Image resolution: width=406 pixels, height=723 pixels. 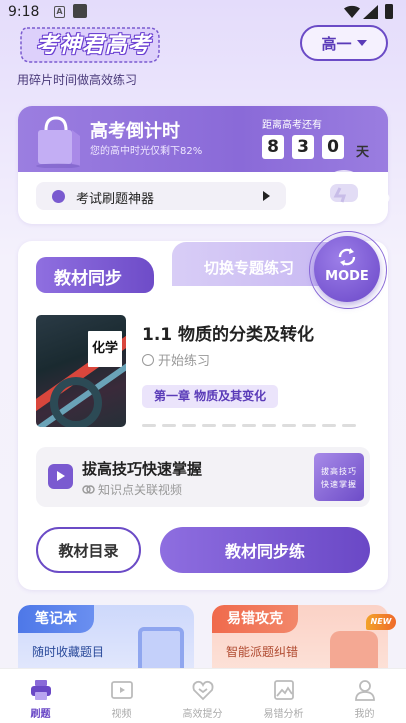 What do you see at coordinates (24, 12) in the screenshot?
I see `status-time: 9:18` at bounding box center [24, 12].